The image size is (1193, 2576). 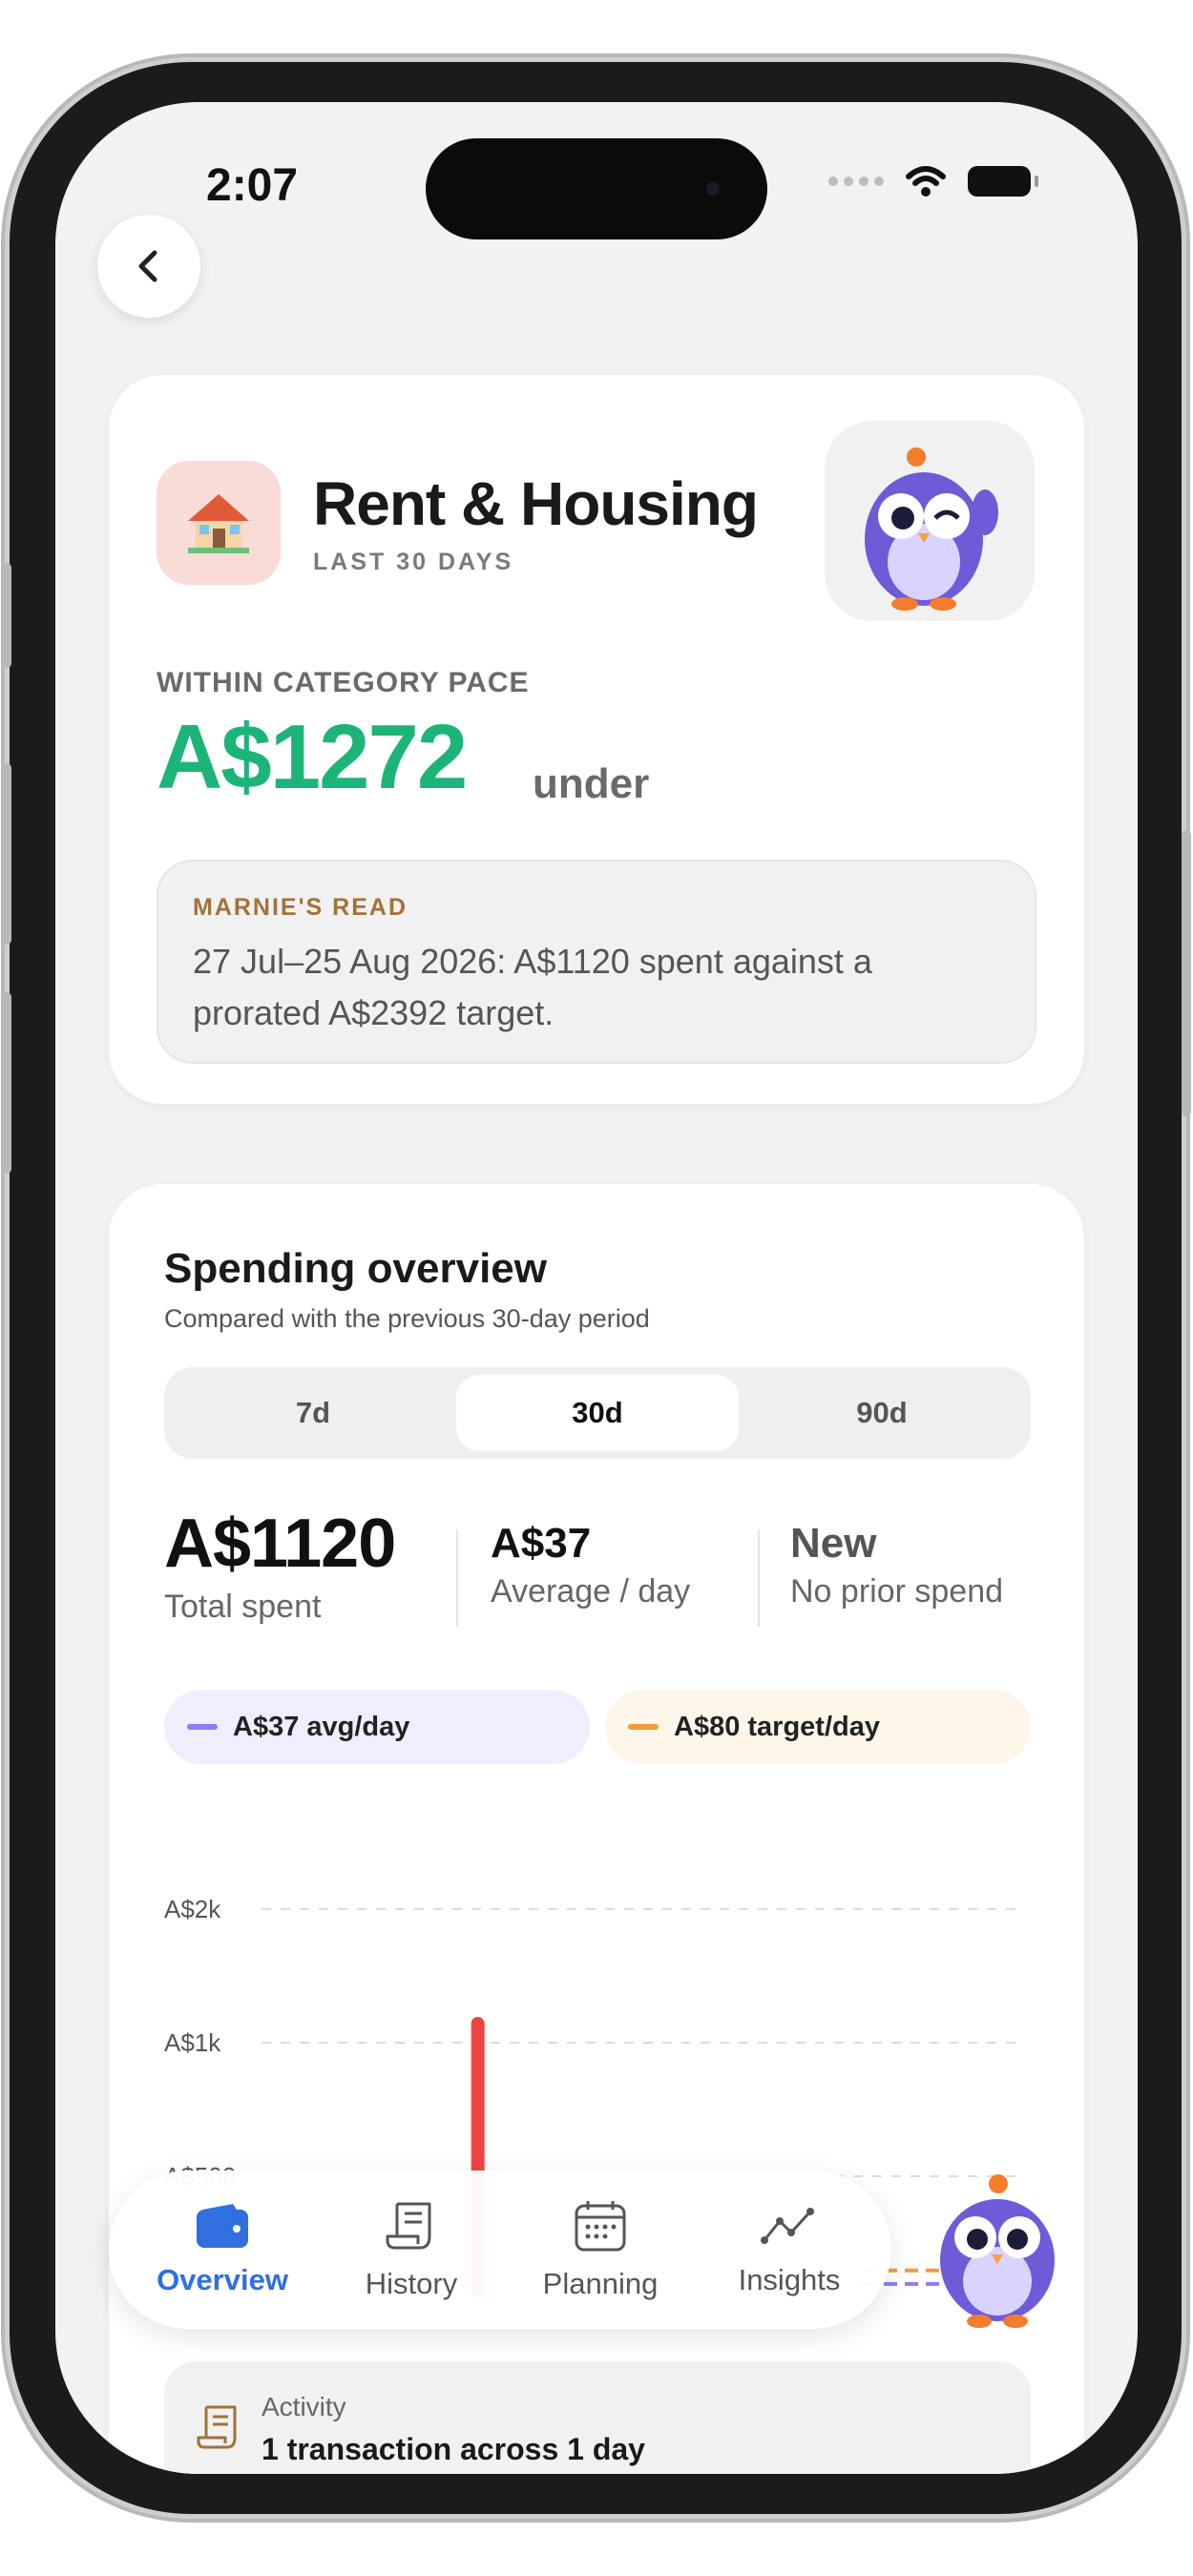 What do you see at coordinates (597, 2417) in the screenshot?
I see `activity-row: Activity 1 transaction across 1 day` at bounding box center [597, 2417].